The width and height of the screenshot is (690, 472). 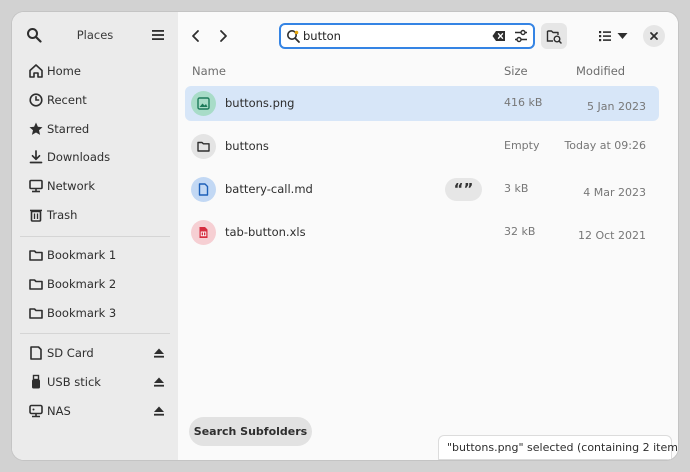 I want to click on folder-search-icon, so click(x=554, y=37).